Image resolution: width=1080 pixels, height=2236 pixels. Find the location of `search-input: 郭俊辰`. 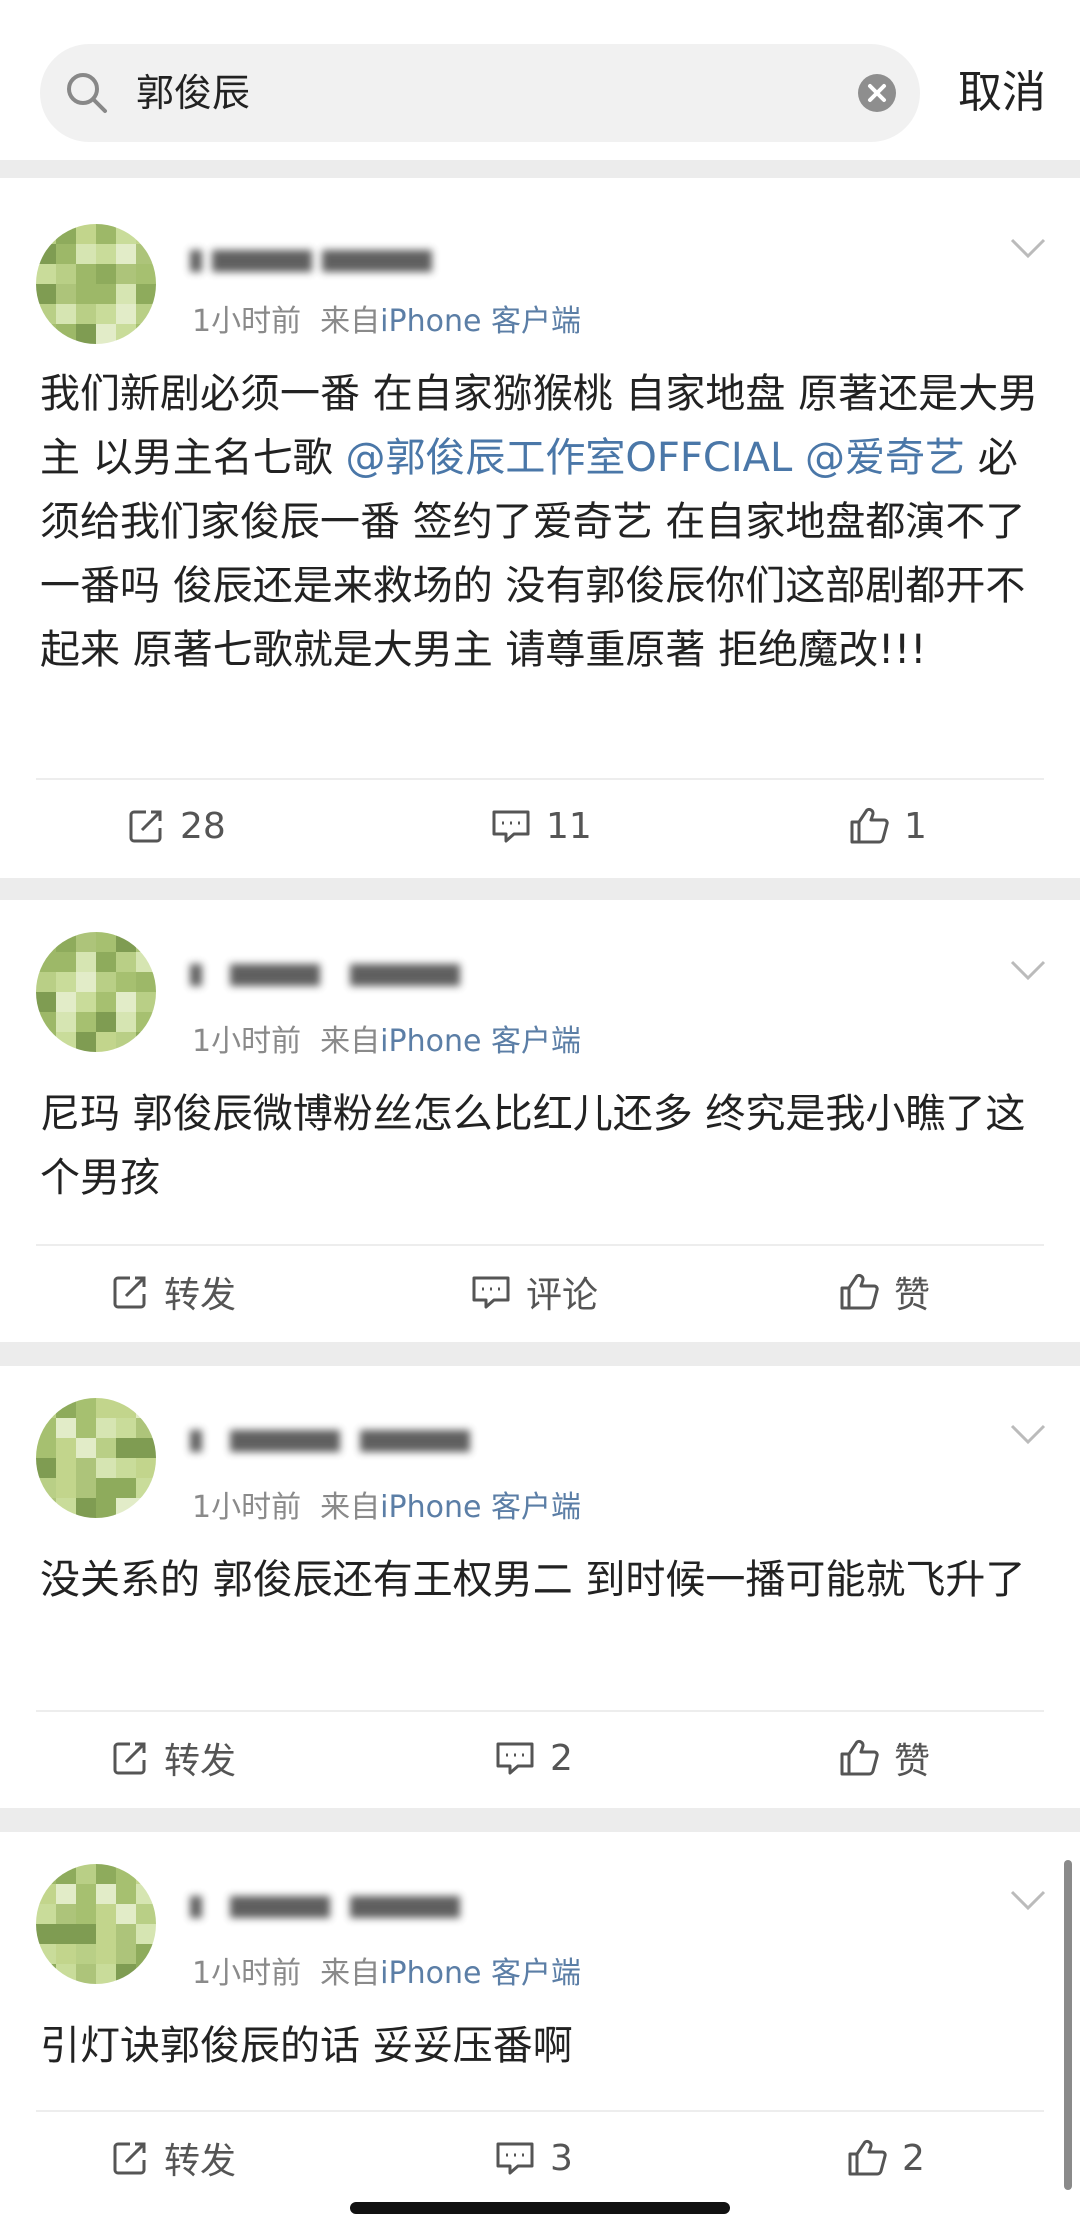

search-input: 郭俊辰 is located at coordinates (193, 93).